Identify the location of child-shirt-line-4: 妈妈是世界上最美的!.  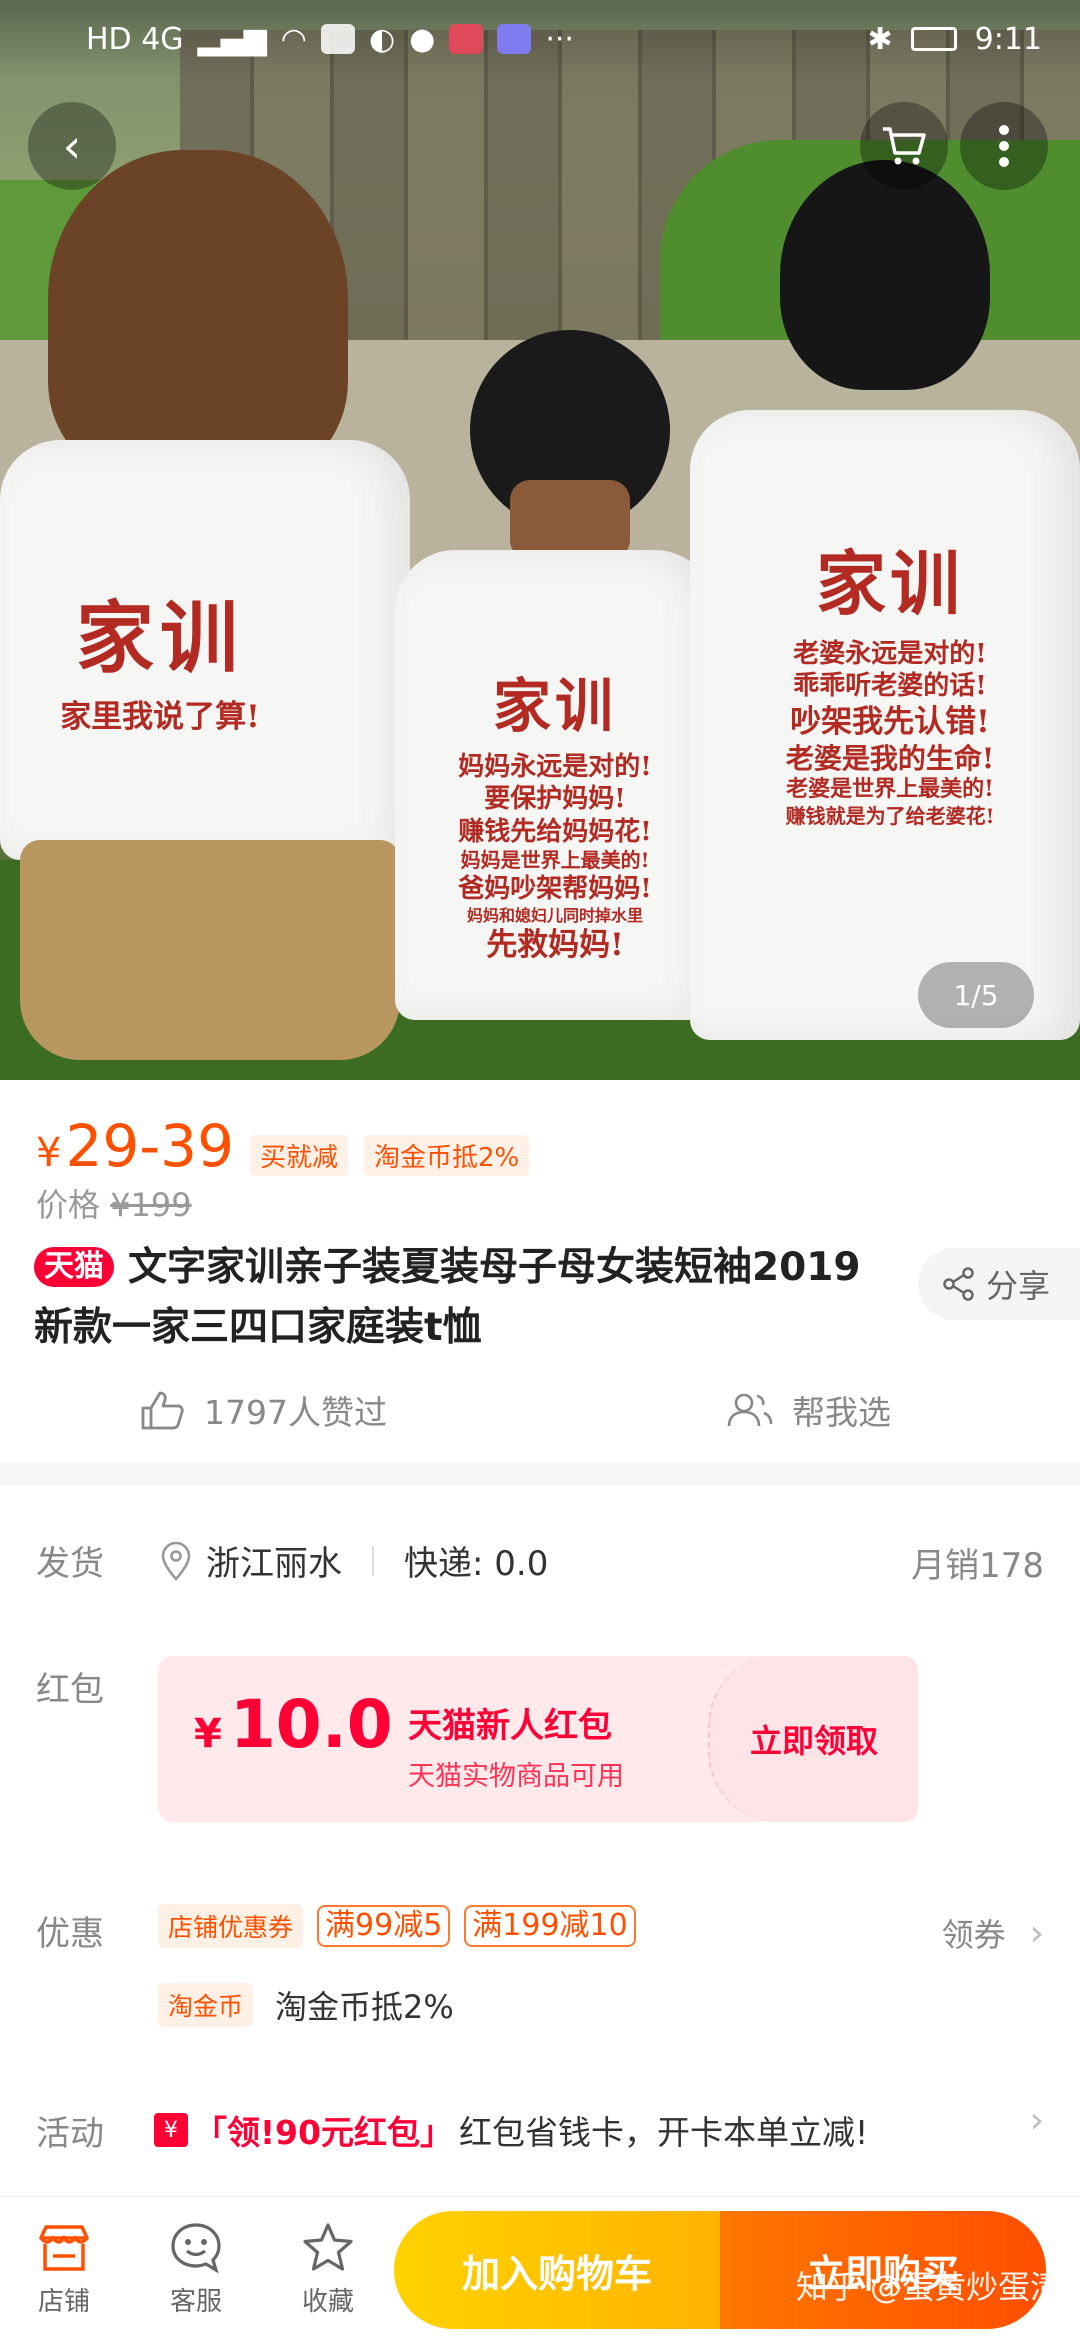
(555, 860).